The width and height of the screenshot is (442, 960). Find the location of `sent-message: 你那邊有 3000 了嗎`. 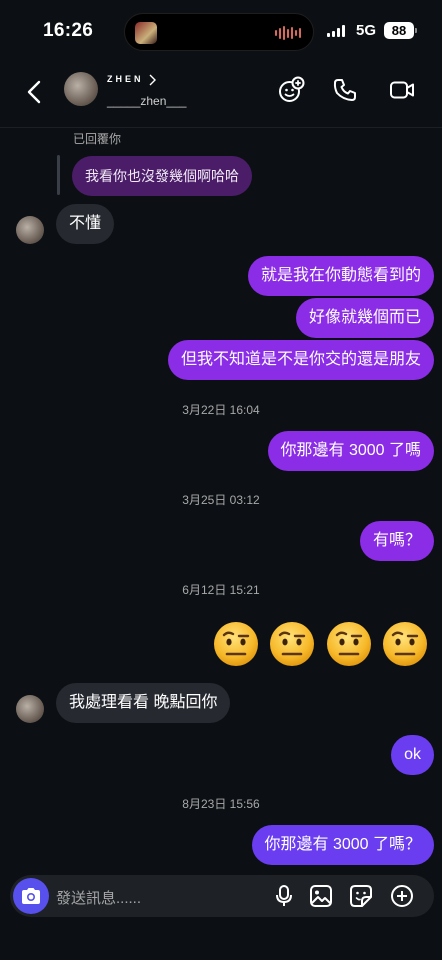

sent-message: 你那邊有 3000 了嗎 is located at coordinates (350, 451).